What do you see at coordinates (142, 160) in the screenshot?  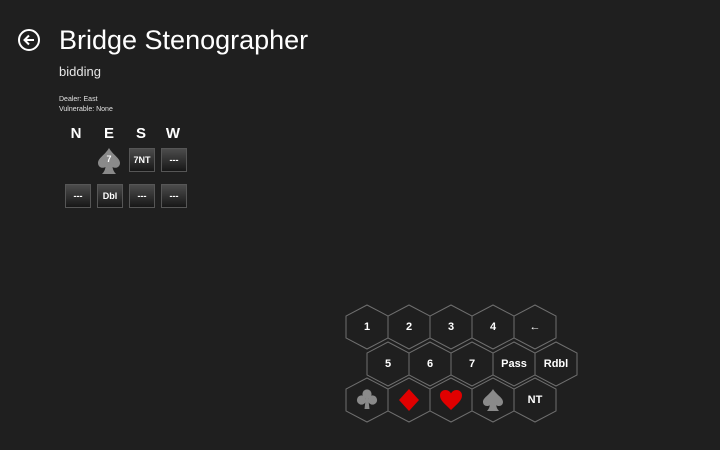 I see `bid-south-row1: 7NT` at bounding box center [142, 160].